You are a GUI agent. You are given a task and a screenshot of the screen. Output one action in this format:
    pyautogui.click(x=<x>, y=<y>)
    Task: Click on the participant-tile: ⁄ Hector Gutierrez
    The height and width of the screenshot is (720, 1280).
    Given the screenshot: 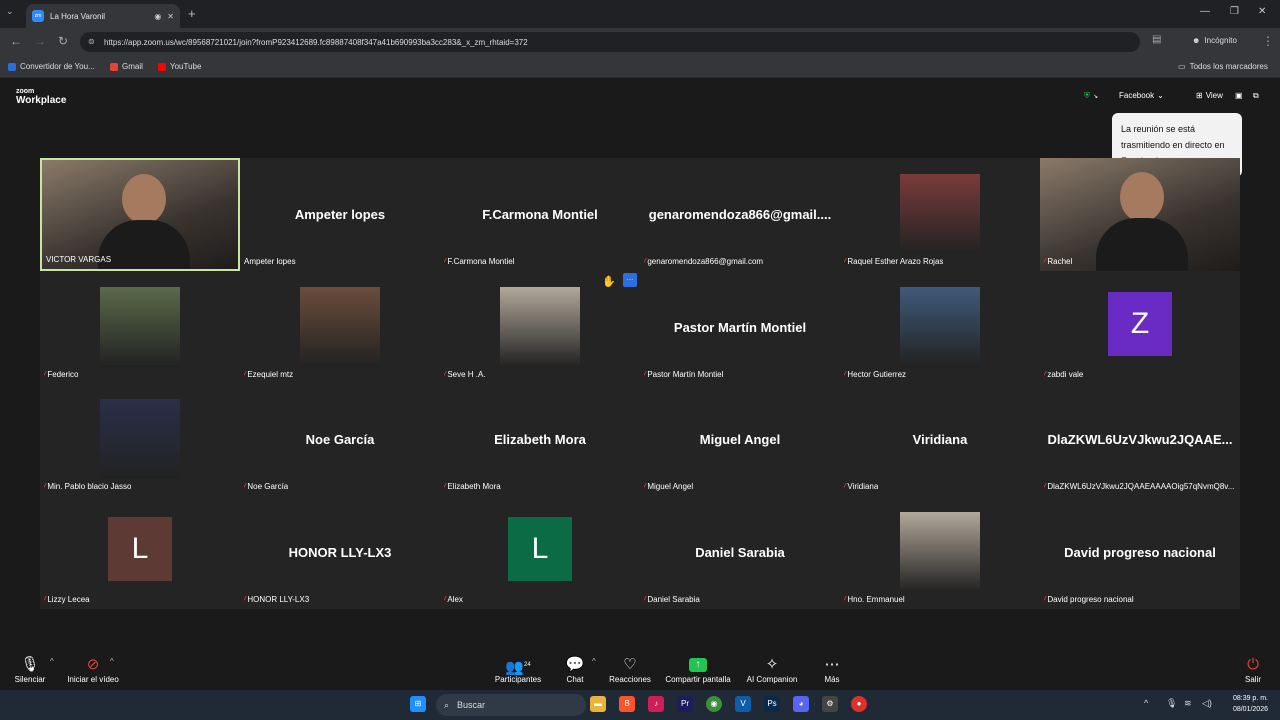 What is the action you would take?
    pyautogui.click(x=940, y=327)
    